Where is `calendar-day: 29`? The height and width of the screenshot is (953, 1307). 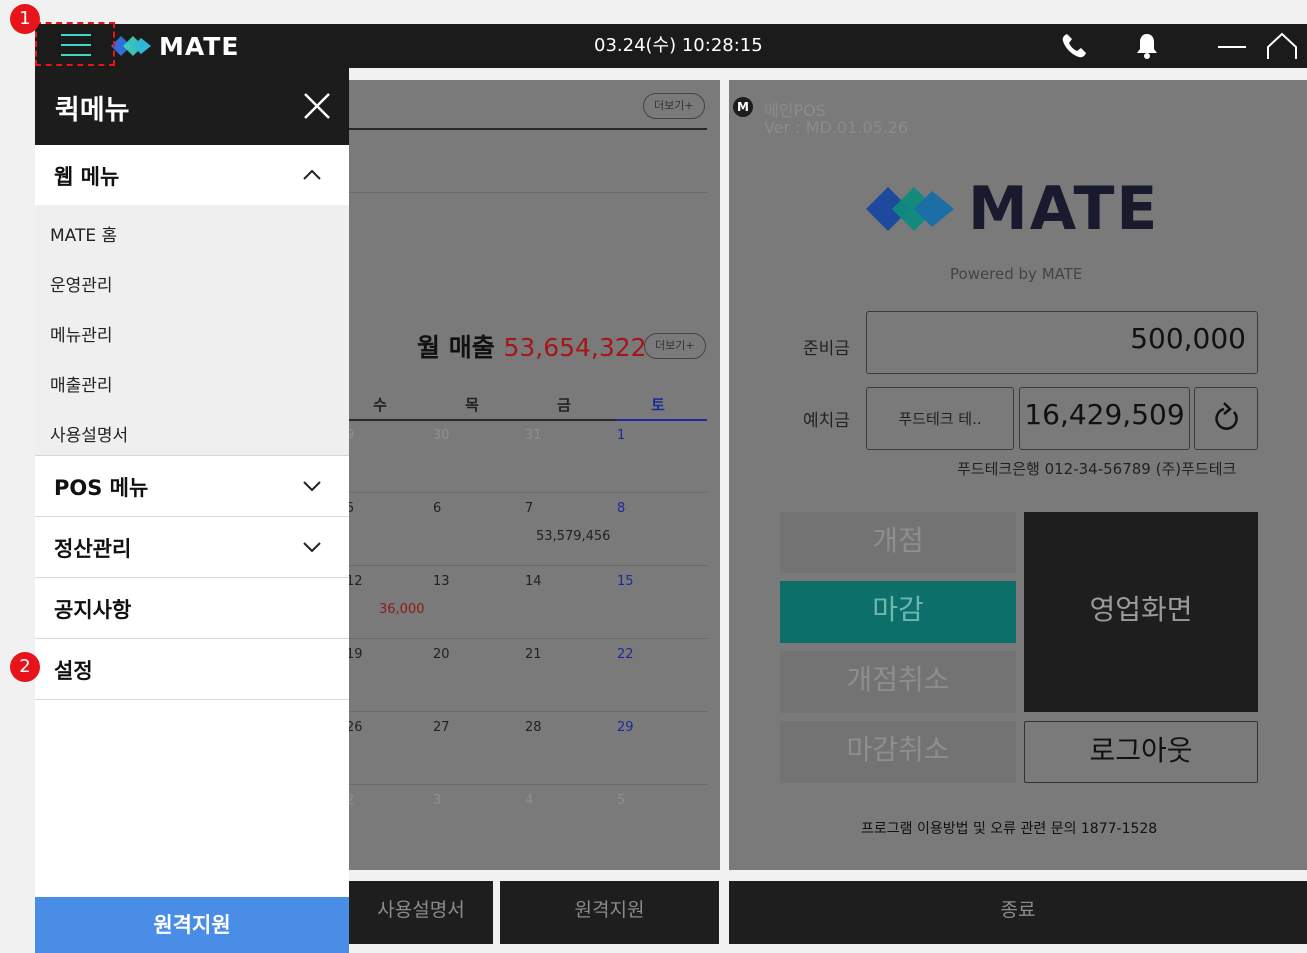 calendar-day: 29 is located at coordinates (625, 727).